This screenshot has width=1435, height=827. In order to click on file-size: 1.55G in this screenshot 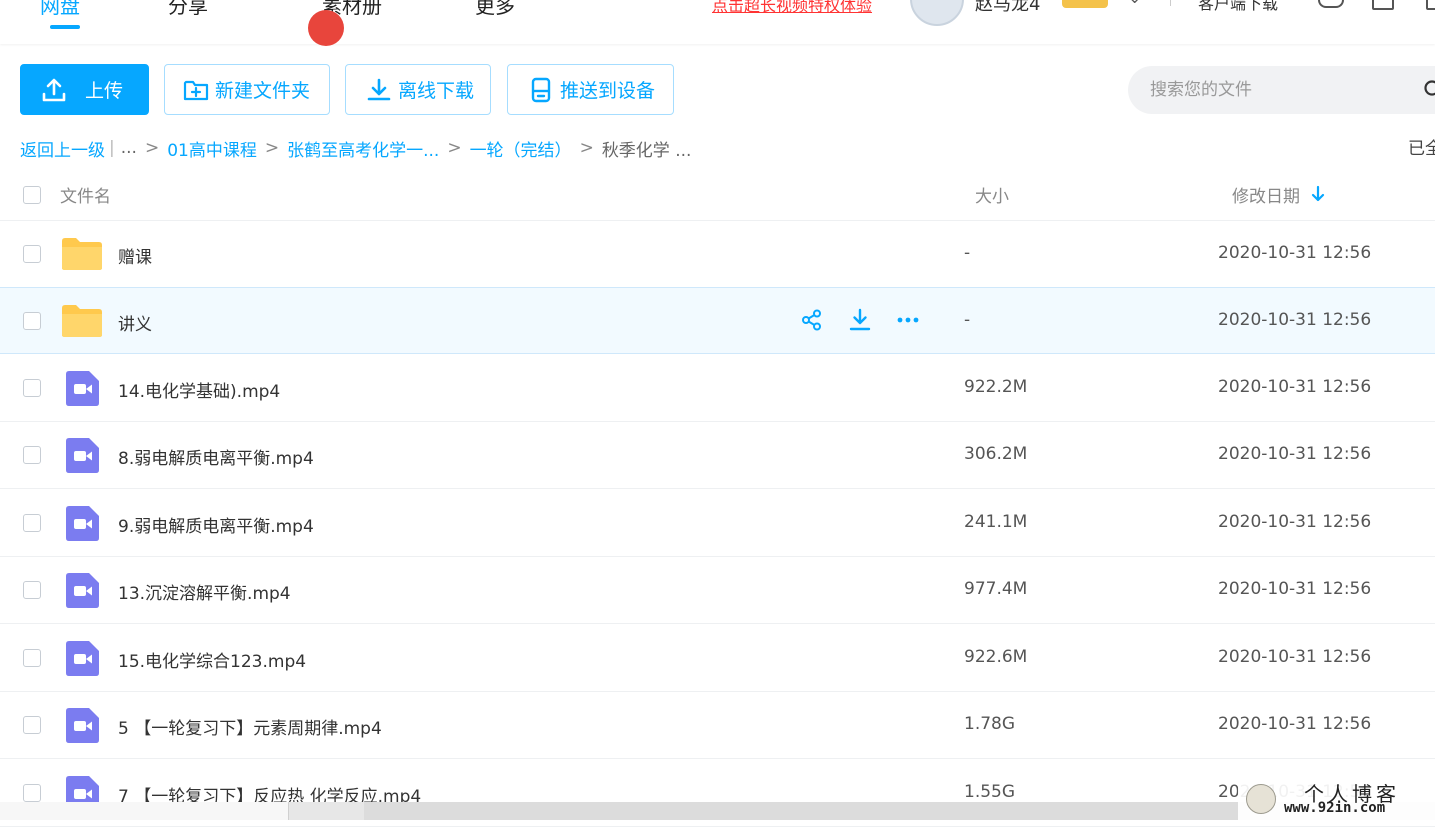, I will do `click(989, 792)`.